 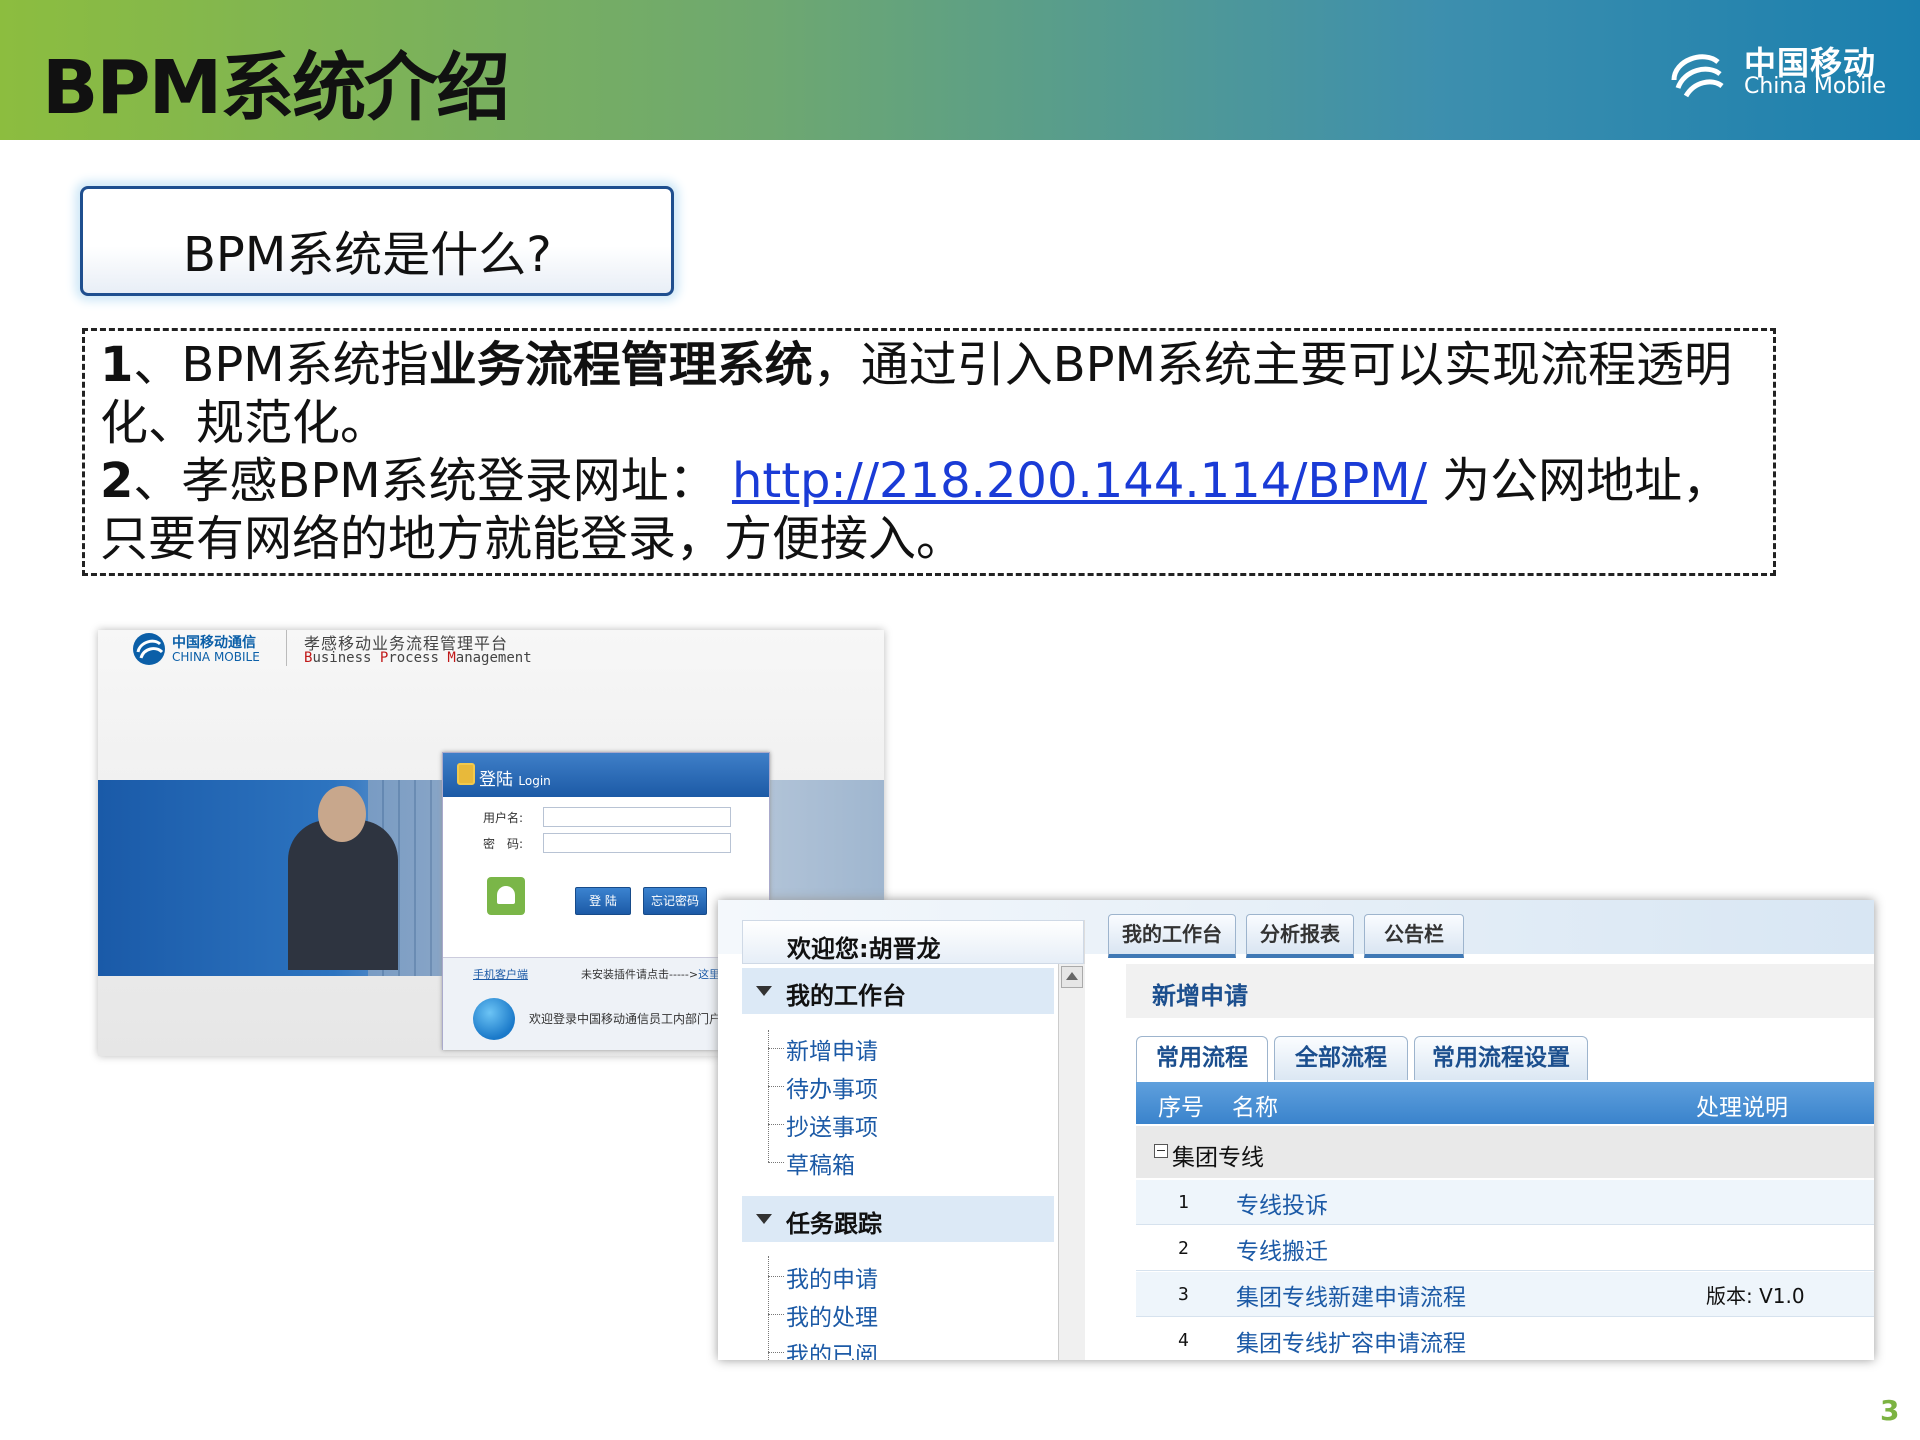 I want to click on column-description: 处理说明, so click(x=1742, y=1108).